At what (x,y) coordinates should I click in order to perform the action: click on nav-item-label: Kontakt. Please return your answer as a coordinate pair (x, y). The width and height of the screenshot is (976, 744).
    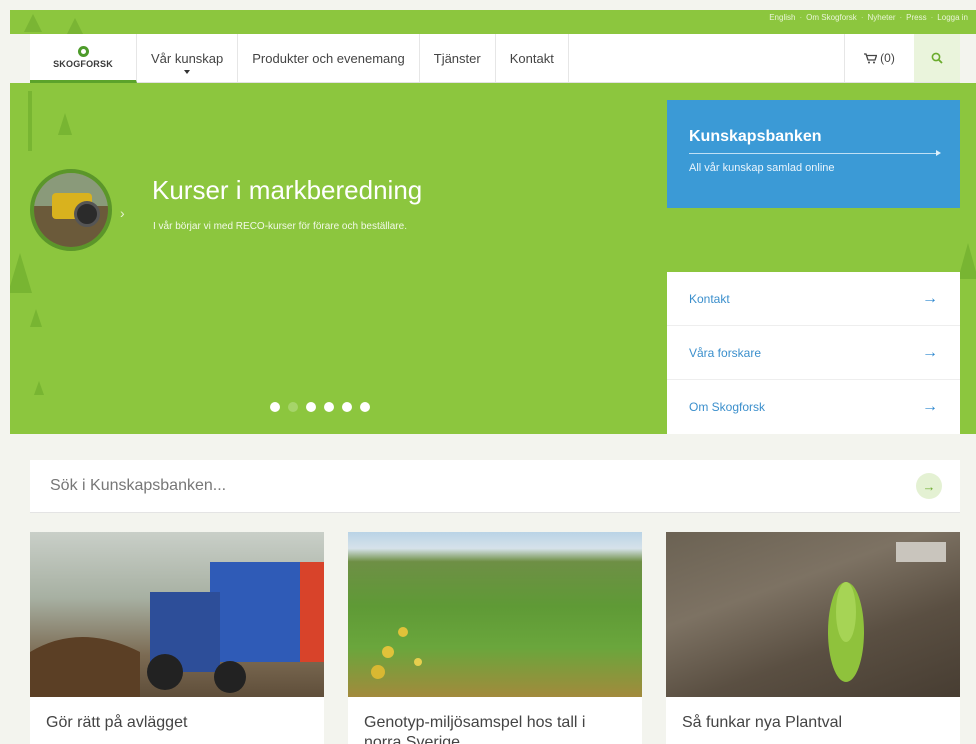
    Looking at the image, I should click on (531, 58).